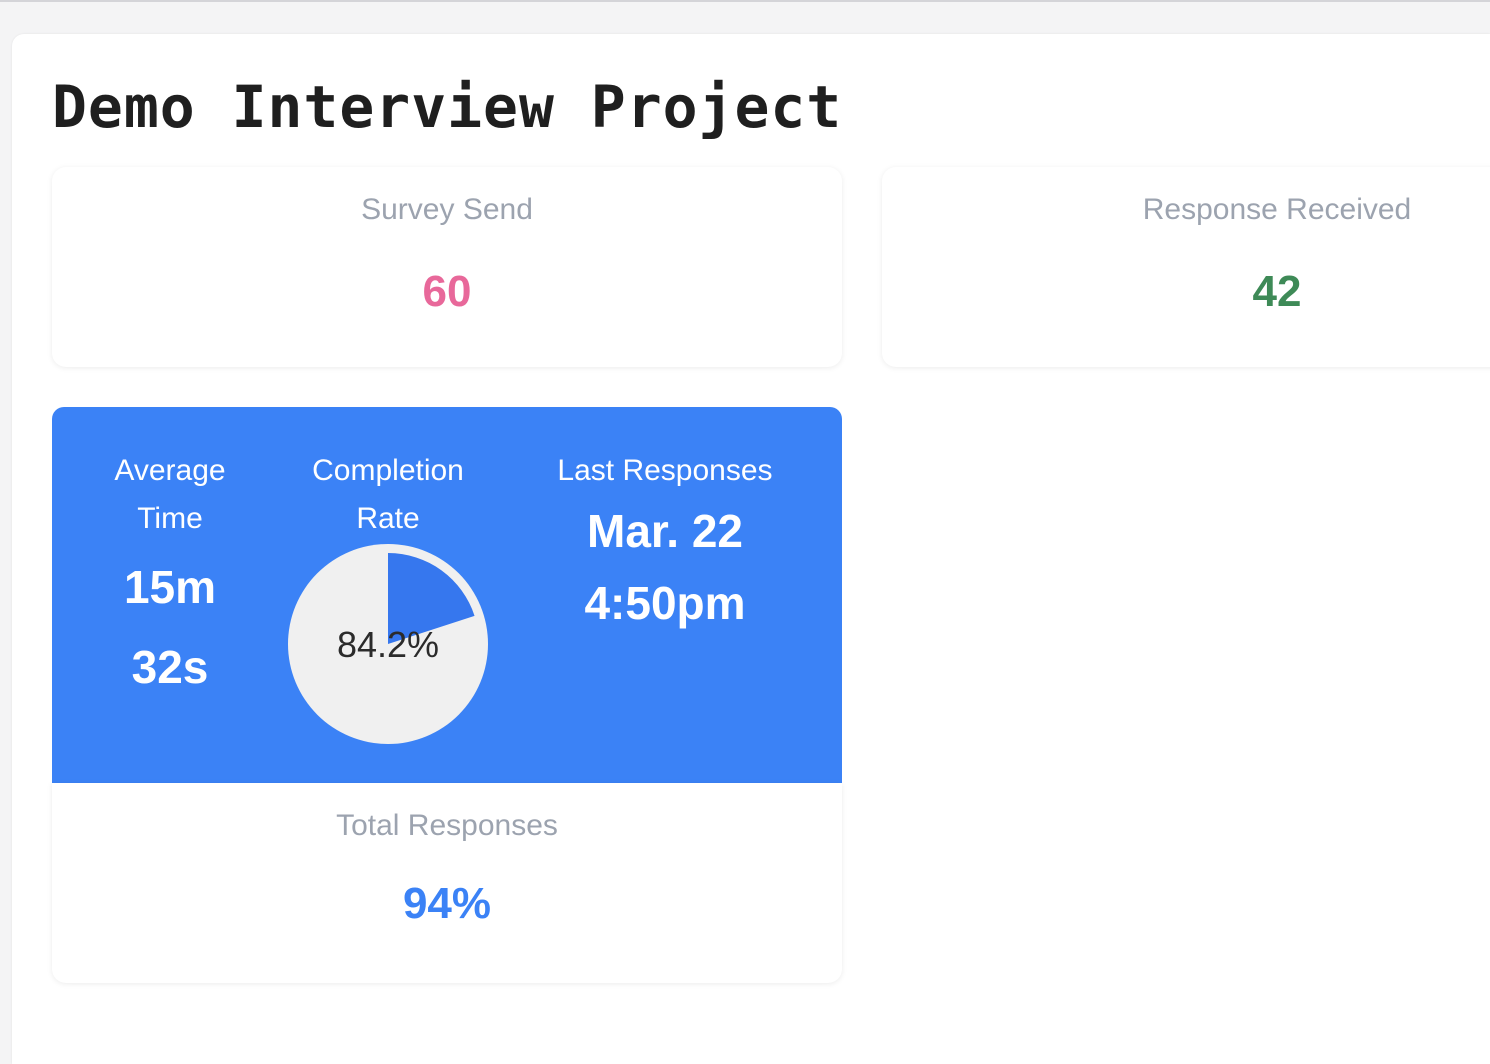  What do you see at coordinates (170, 470) in the screenshot?
I see `average-time-label-line1: Average` at bounding box center [170, 470].